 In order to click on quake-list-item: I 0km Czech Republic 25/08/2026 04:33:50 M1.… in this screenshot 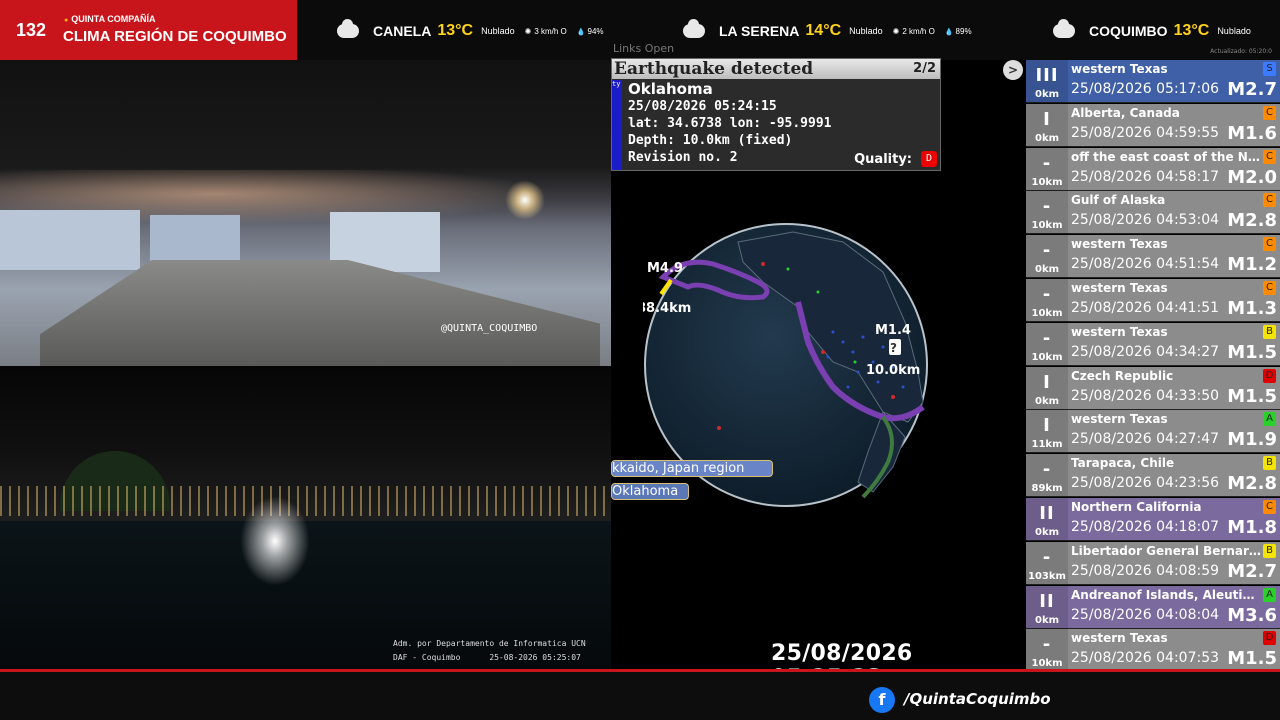, I will do `click(1153, 388)`.